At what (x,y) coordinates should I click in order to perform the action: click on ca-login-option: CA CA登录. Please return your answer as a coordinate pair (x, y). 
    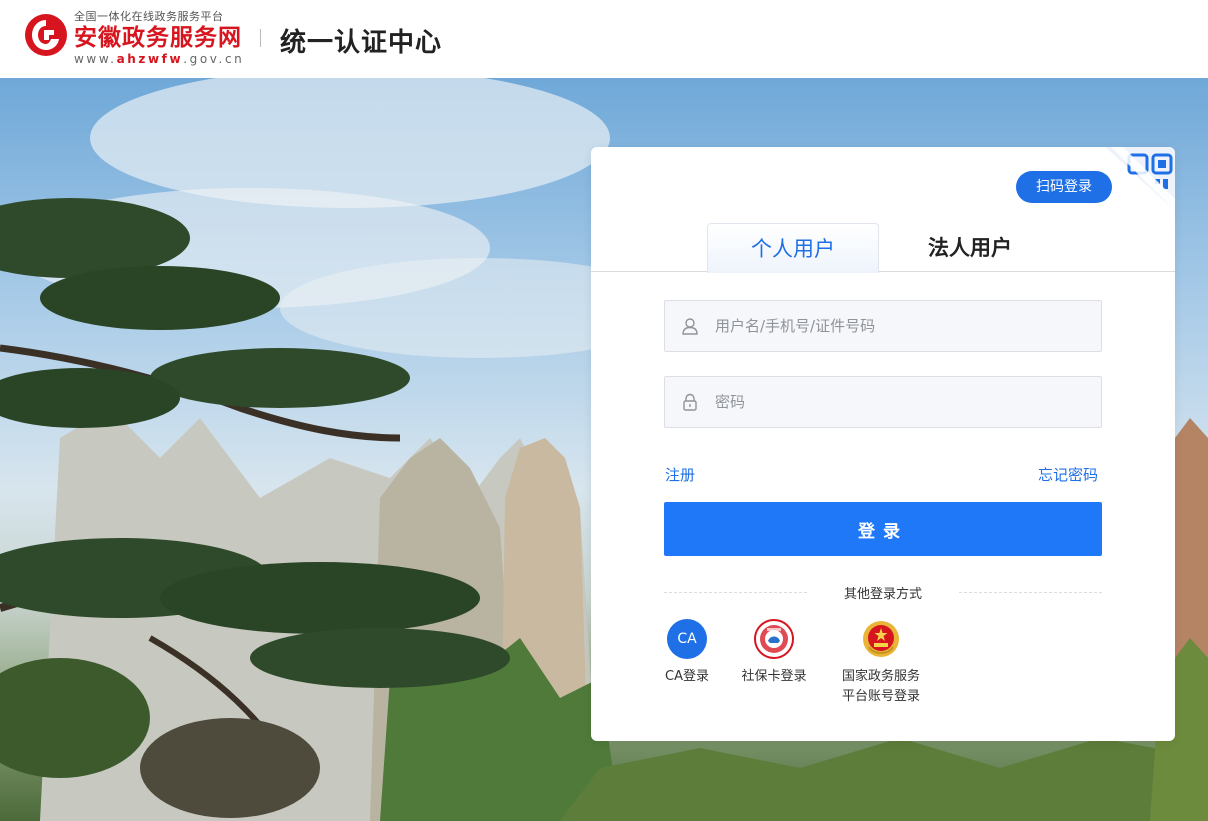
    Looking at the image, I should click on (687, 653).